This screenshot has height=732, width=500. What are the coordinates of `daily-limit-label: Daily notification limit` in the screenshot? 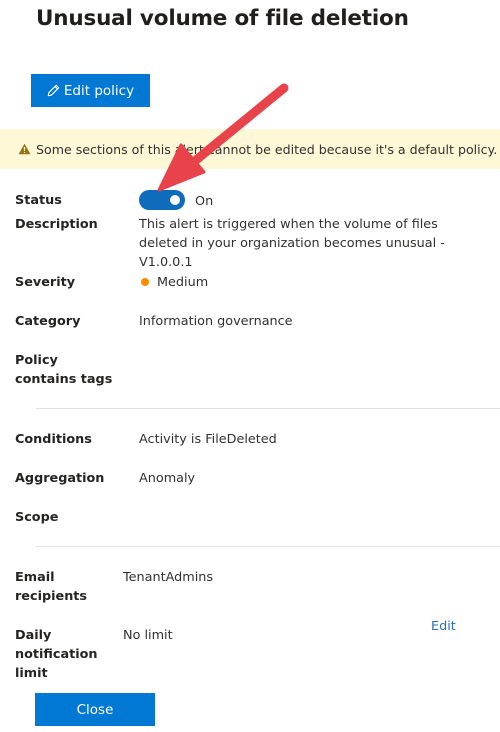 It's located at (56, 654).